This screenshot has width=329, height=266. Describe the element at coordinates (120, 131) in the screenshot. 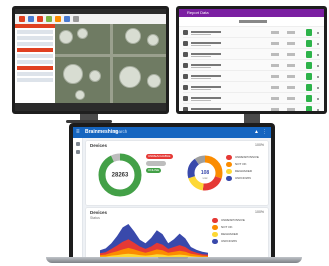

I see `search-label: Search` at that location.